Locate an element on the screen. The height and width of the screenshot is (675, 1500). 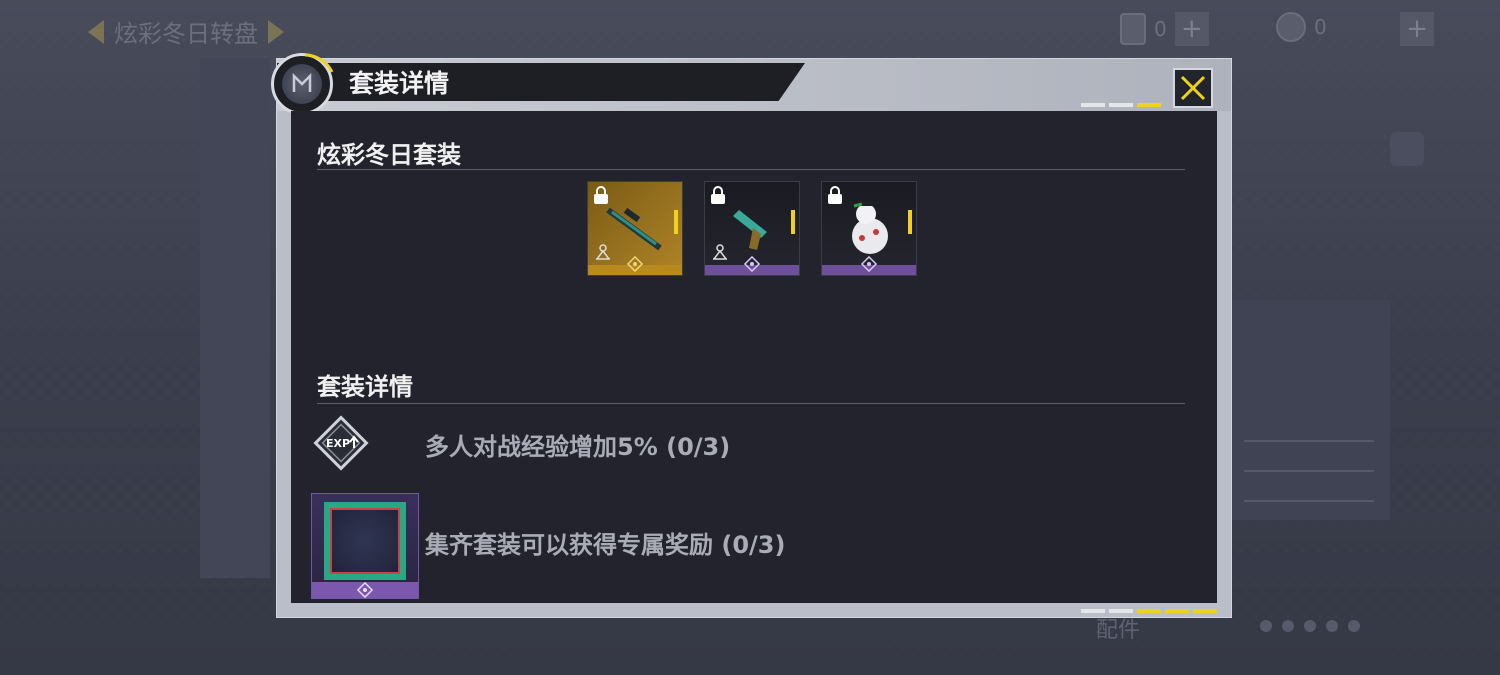
bg-stats-panel is located at coordinates (1310, 410).